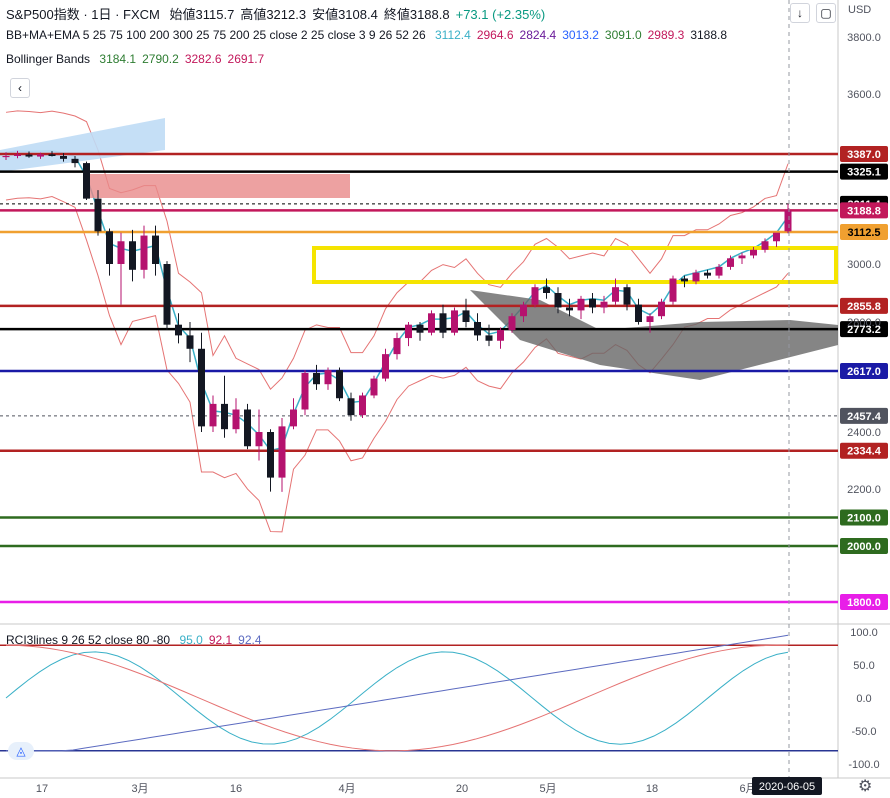 This screenshot has width=890, height=798. What do you see at coordinates (864, 155) in the screenshot?
I see `price-label: 3387.0` at bounding box center [864, 155].